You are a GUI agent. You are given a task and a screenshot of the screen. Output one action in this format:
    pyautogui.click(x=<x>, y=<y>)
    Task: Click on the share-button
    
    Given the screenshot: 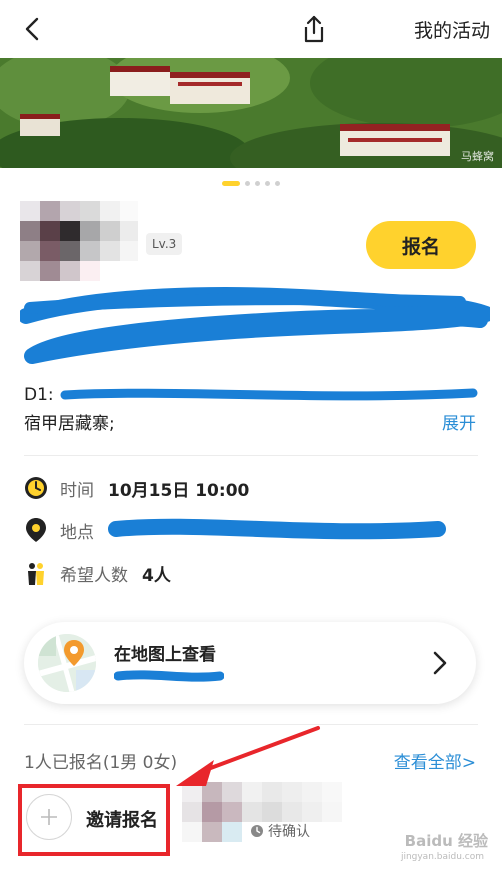 What is the action you would take?
    pyautogui.click(x=314, y=29)
    